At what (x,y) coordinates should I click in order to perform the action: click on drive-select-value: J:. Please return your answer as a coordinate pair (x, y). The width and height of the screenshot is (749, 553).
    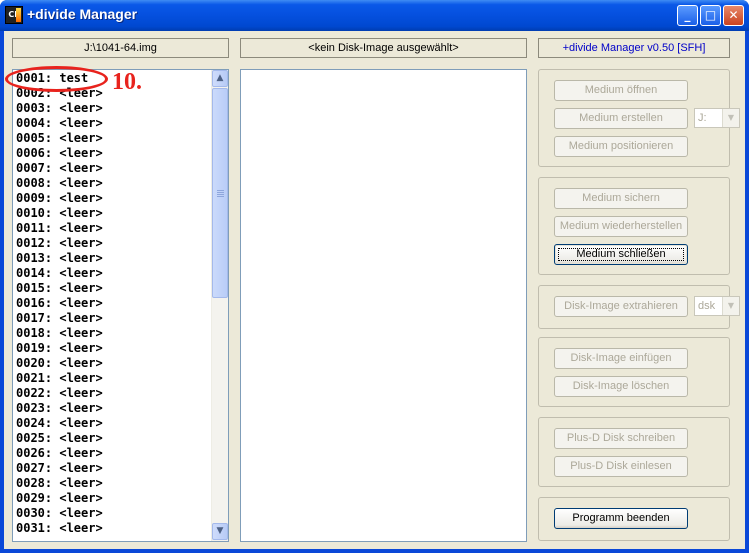
    Looking at the image, I should click on (702, 118).